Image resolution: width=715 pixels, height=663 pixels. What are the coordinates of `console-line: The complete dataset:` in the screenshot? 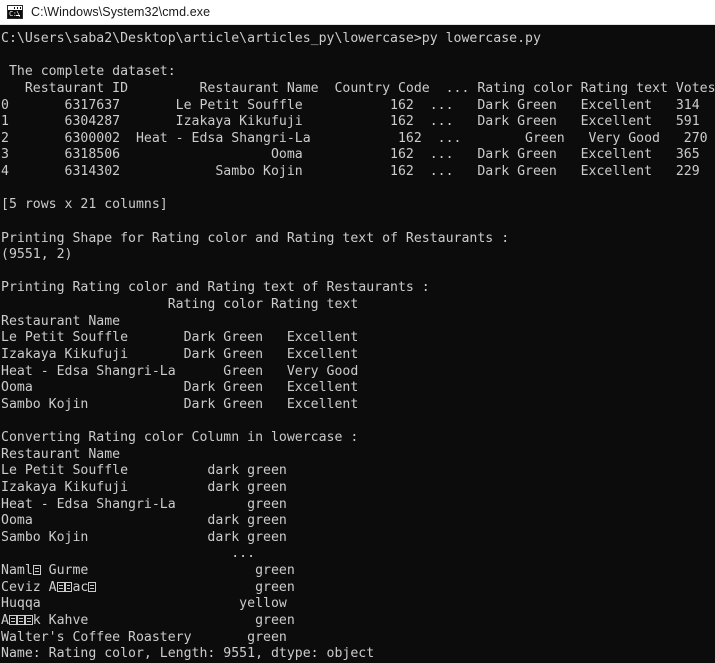 It's located at (88, 72).